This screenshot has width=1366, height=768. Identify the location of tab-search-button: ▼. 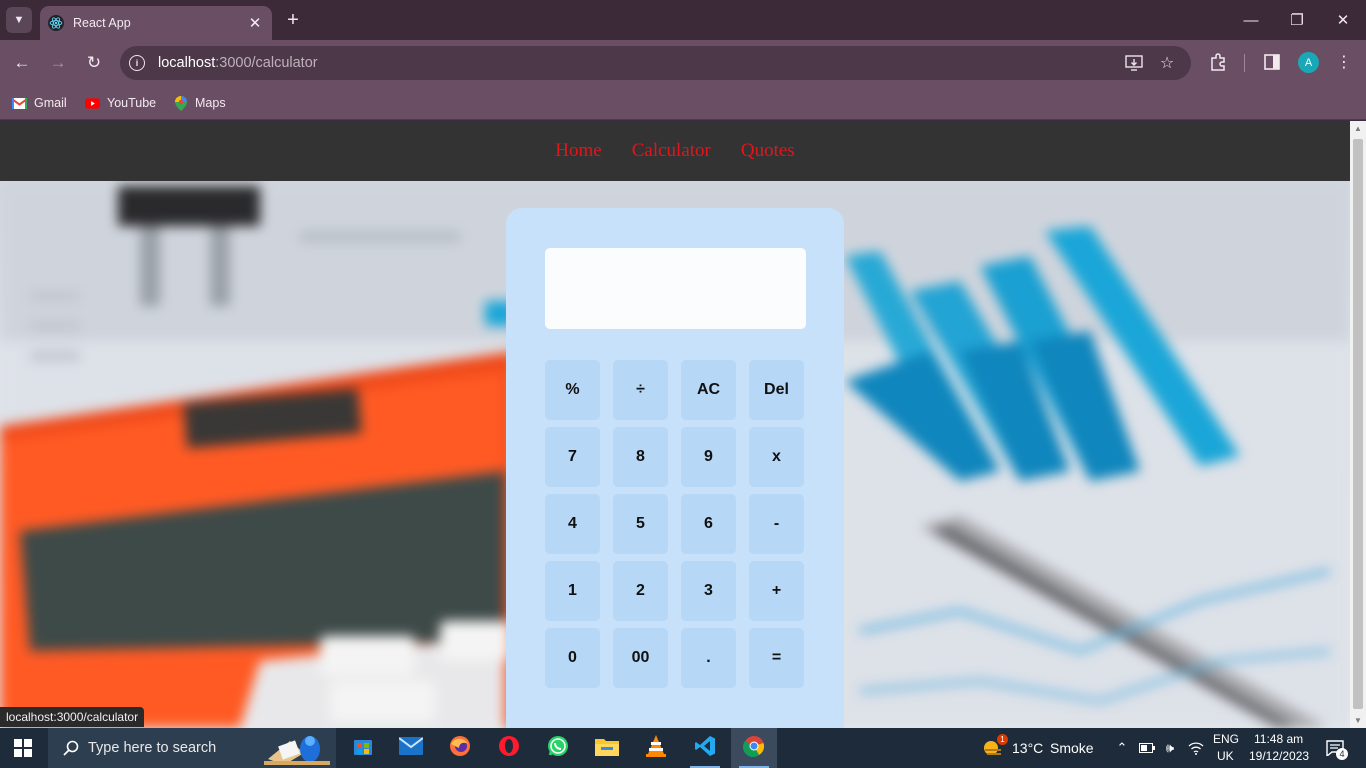
(19, 20).